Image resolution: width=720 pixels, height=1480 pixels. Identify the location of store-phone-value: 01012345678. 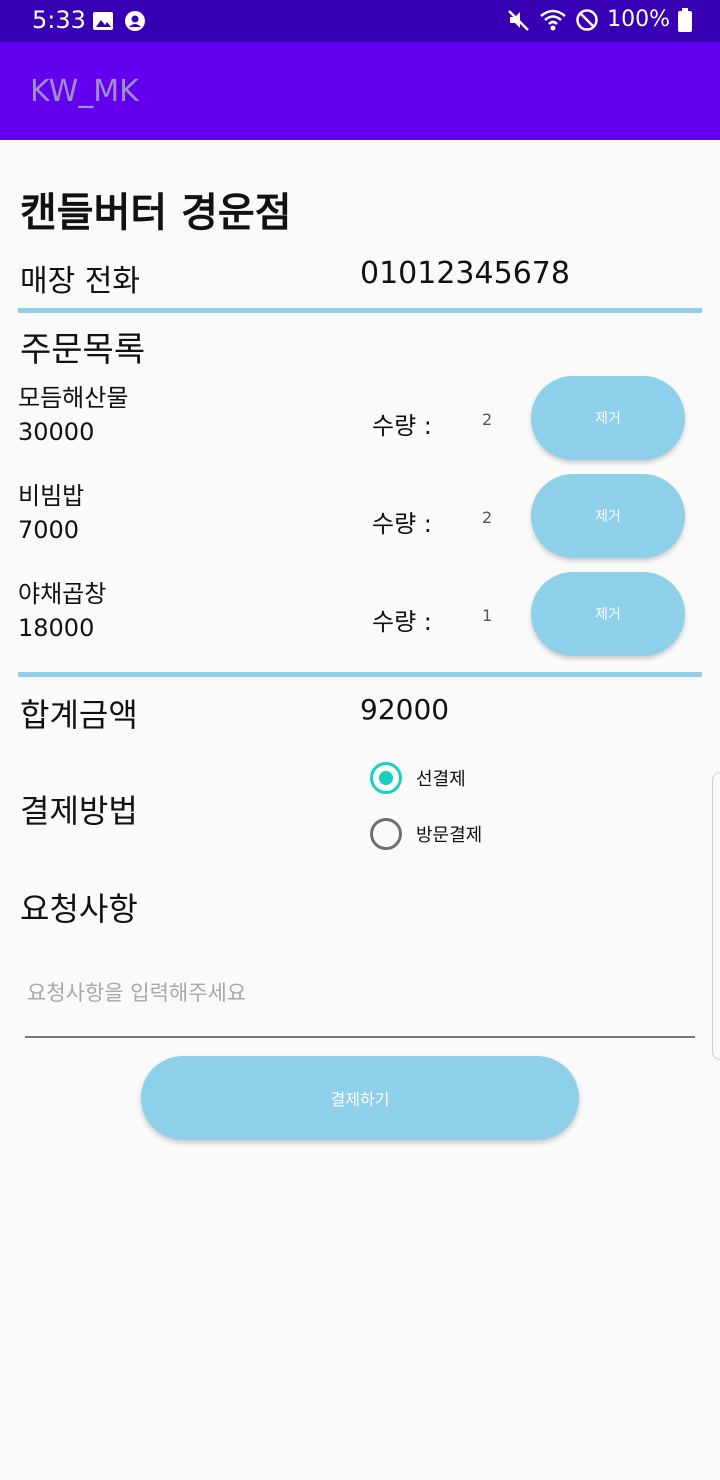
(465, 273).